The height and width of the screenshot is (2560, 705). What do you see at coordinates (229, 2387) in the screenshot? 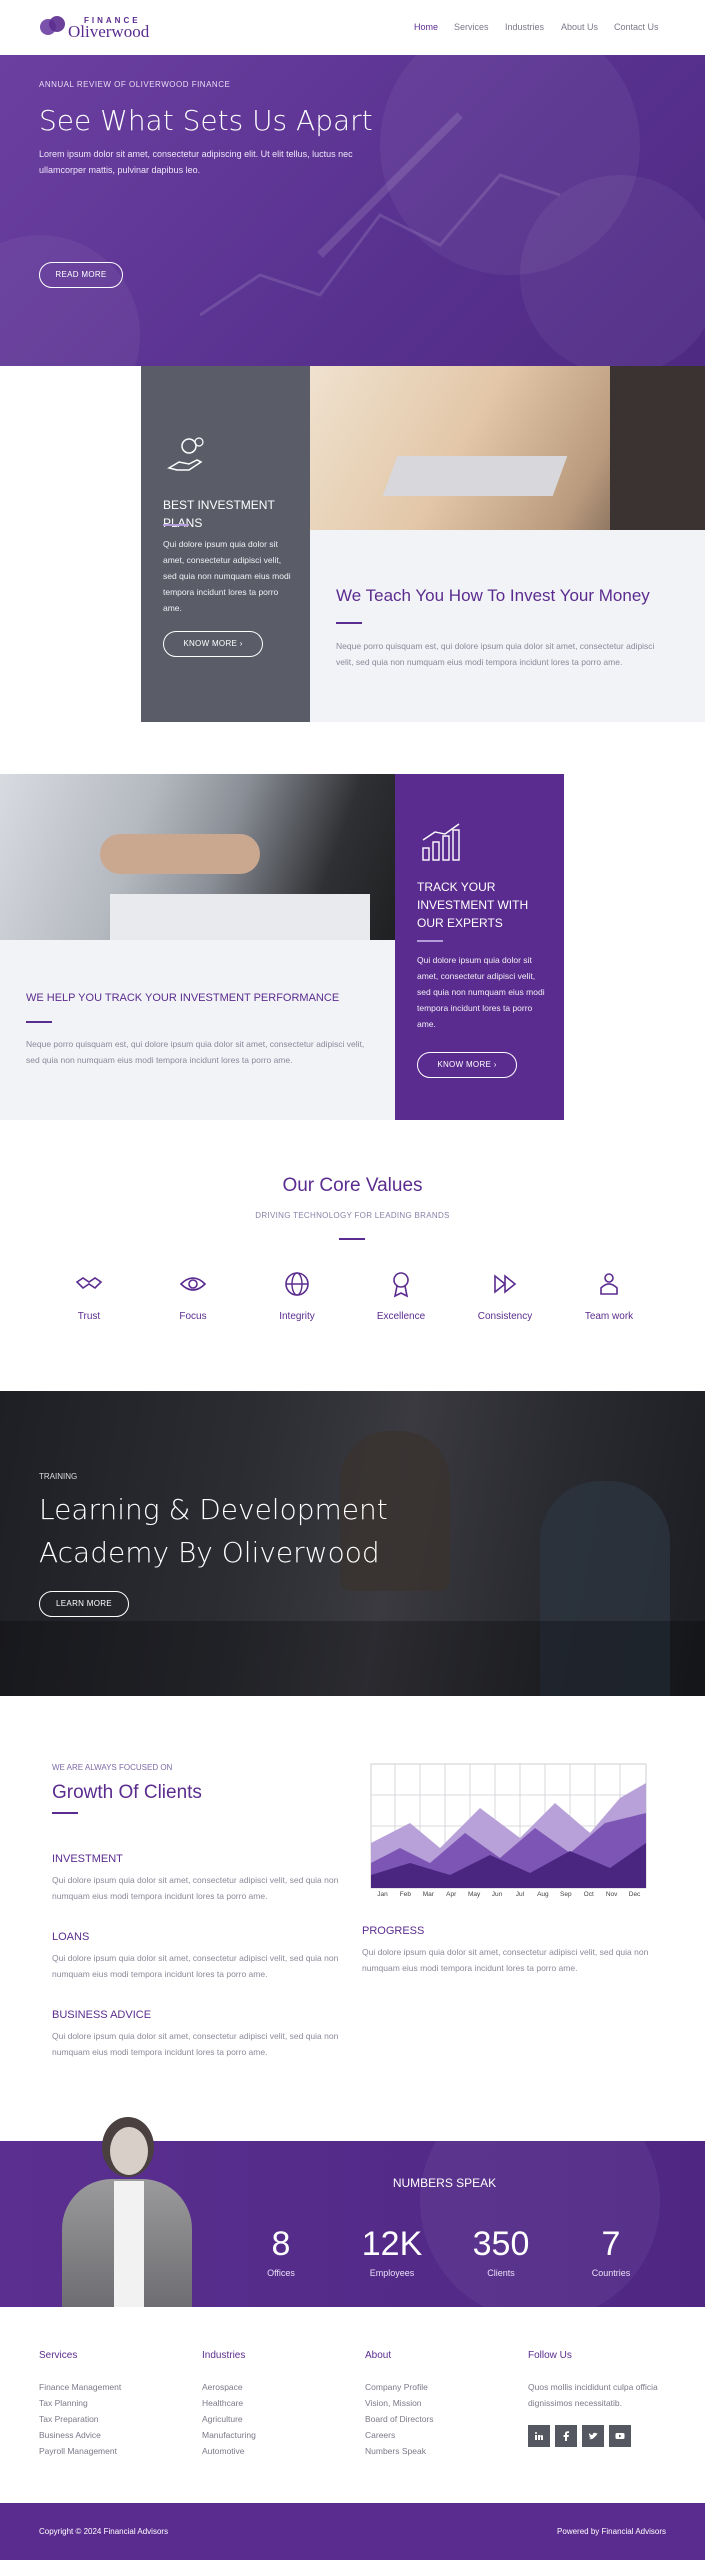
I see `footer-link: Aerospace` at bounding box center [229, 2387].